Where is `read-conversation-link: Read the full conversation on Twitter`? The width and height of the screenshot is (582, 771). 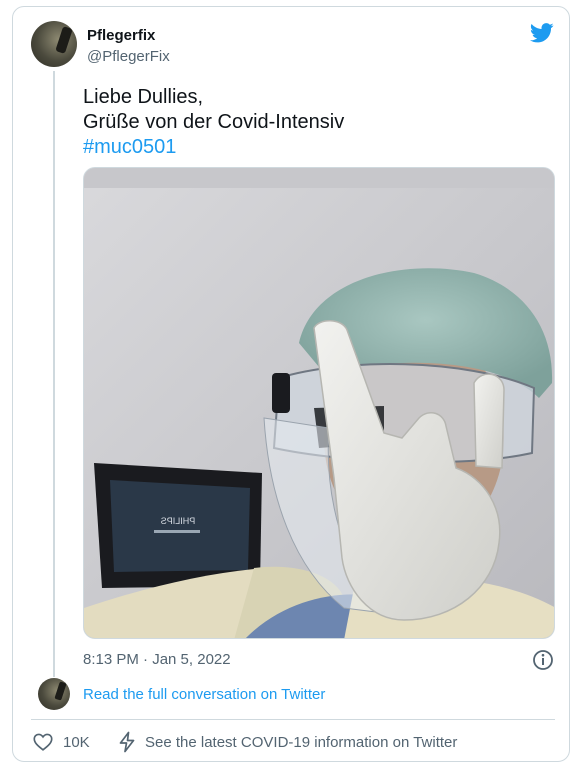 read-conversation-link: Read the full conversation on Twitter is located at coordinates (204, 694).